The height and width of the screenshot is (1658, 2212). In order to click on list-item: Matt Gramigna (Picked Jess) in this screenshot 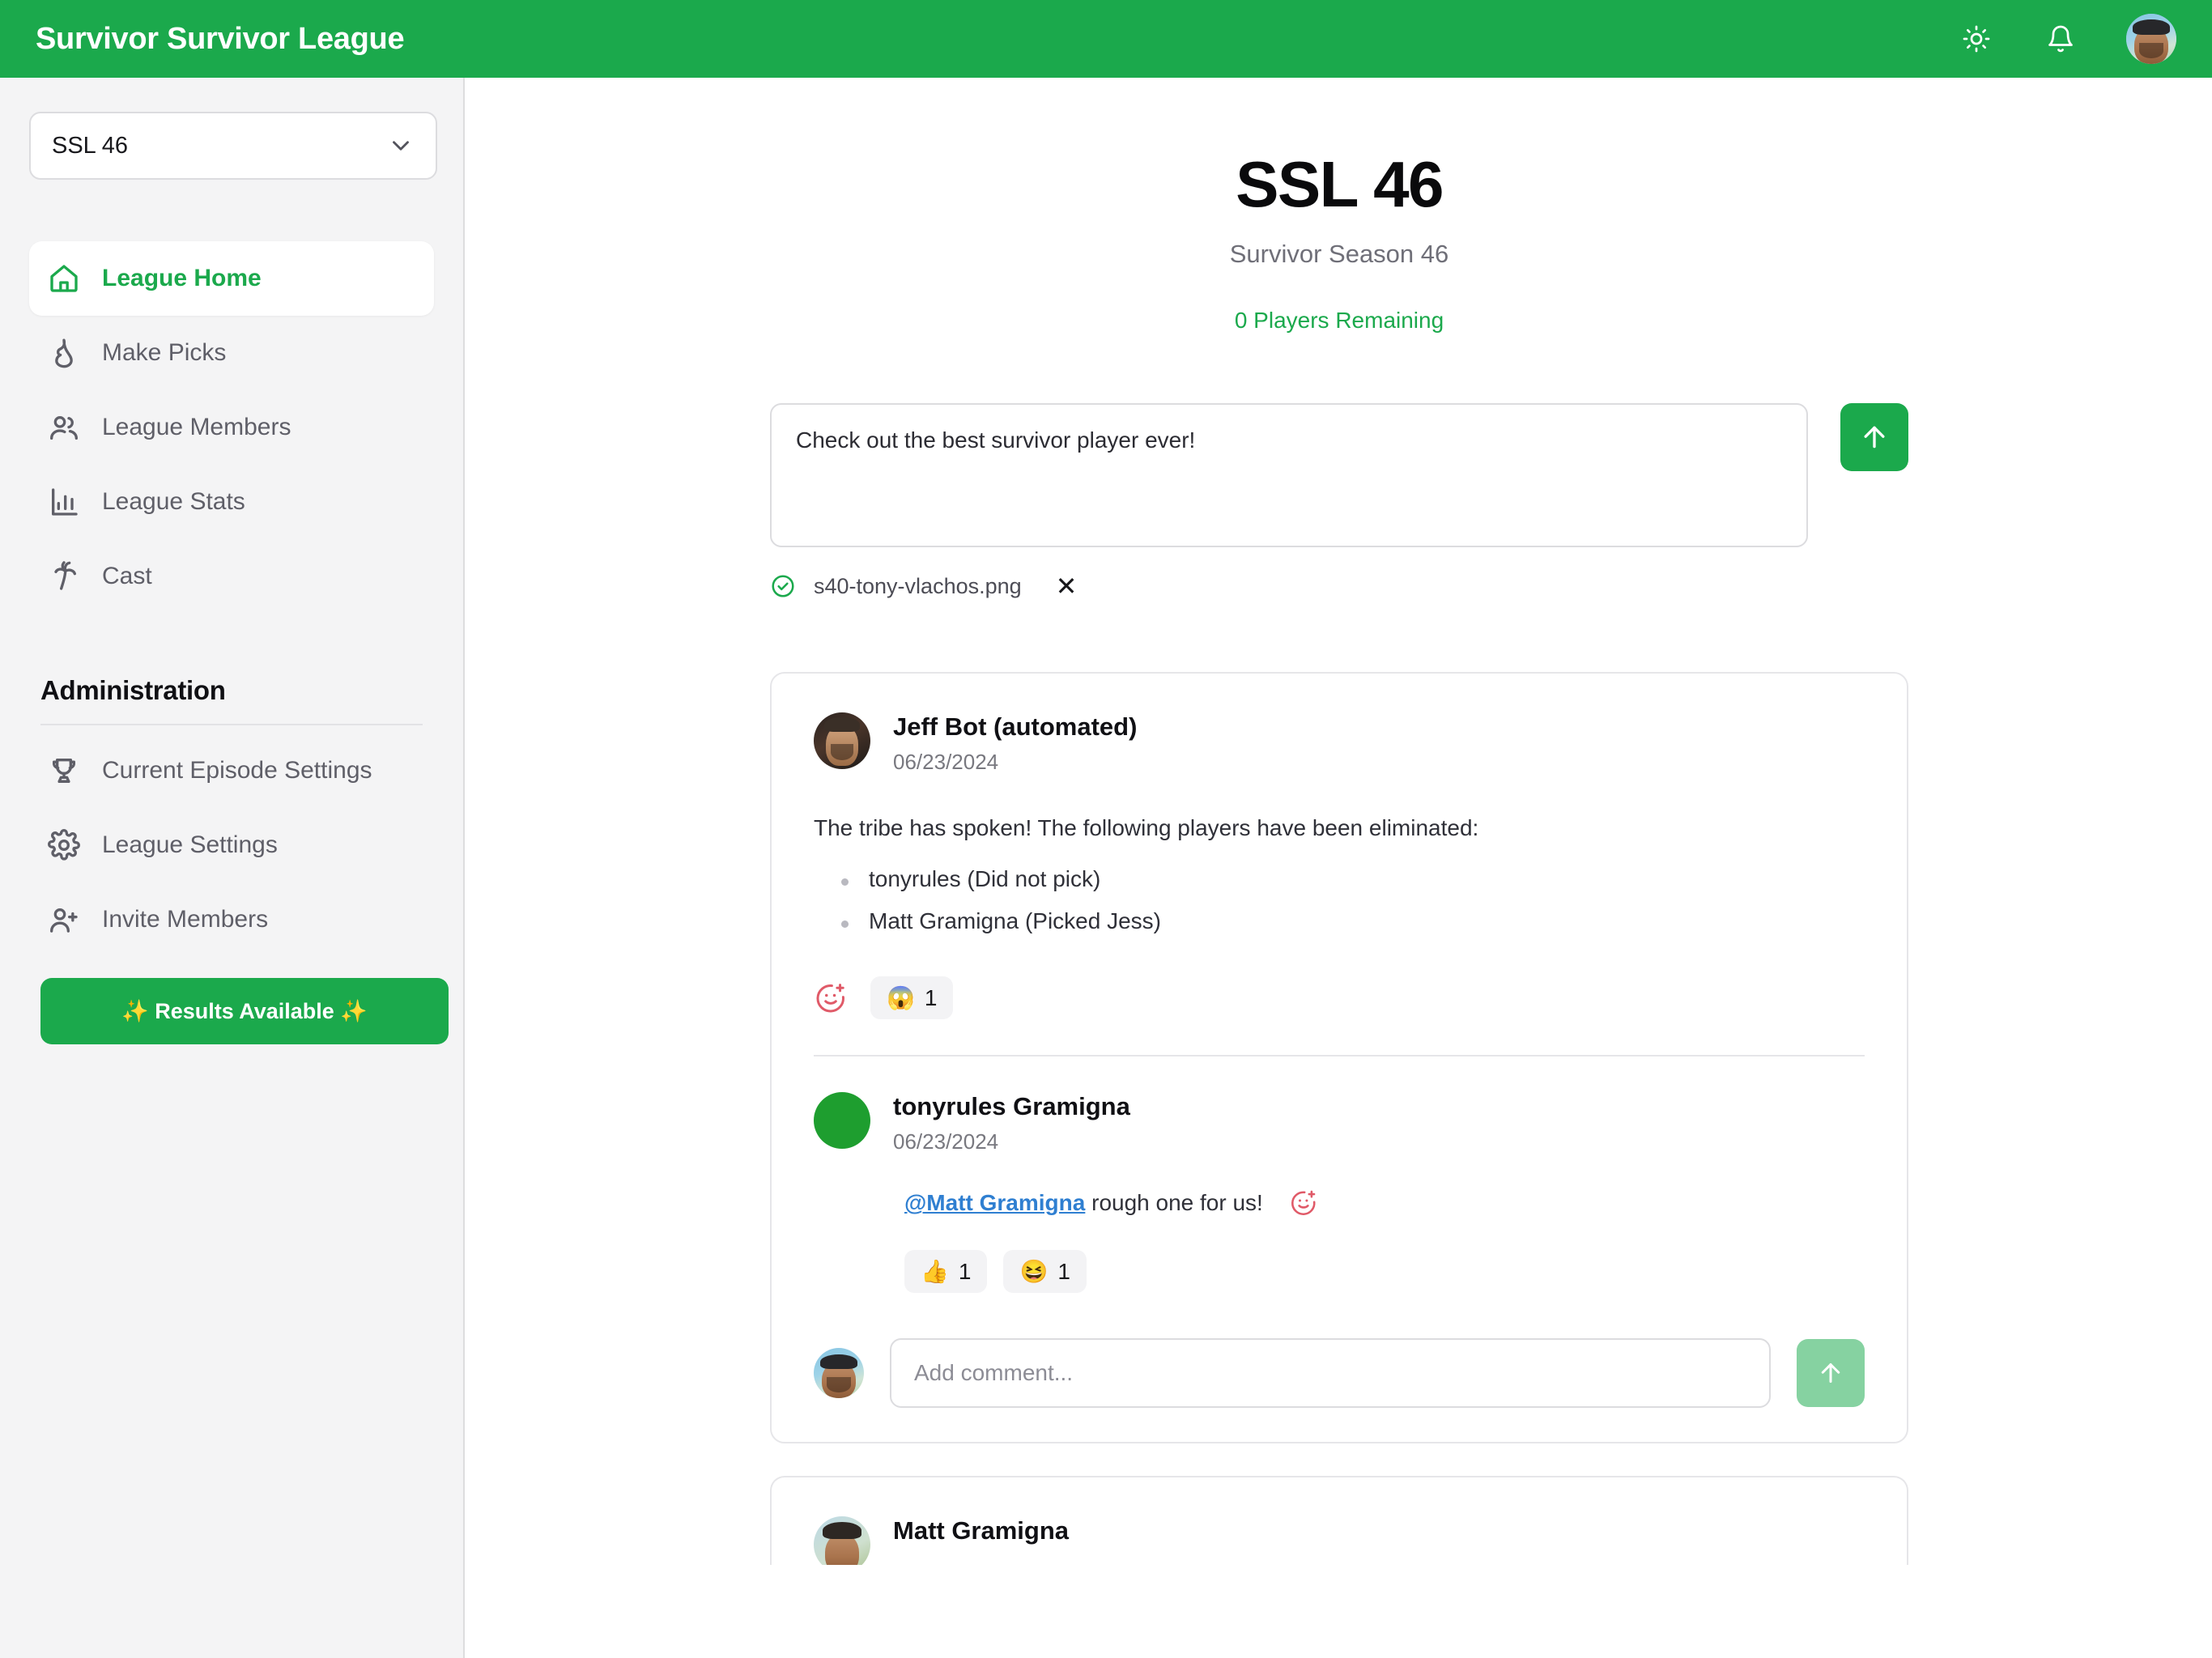, I will do `click(1353, 921)`.